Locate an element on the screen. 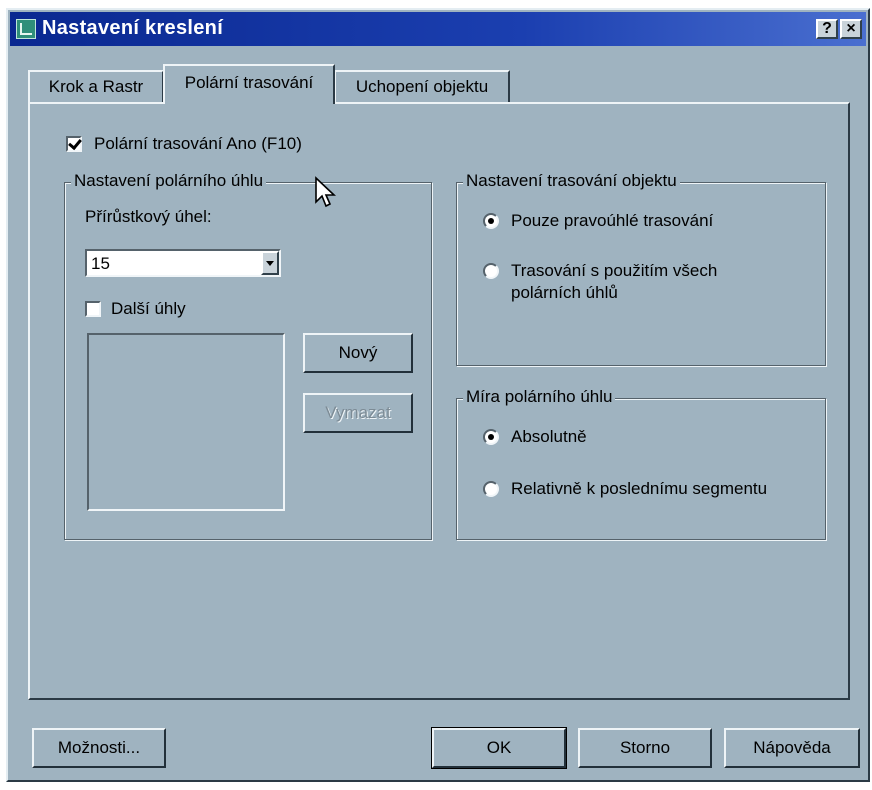 The width and height of the screenshot is (872, 790). cancel-button: Storno is located at coordinates (645, 748).